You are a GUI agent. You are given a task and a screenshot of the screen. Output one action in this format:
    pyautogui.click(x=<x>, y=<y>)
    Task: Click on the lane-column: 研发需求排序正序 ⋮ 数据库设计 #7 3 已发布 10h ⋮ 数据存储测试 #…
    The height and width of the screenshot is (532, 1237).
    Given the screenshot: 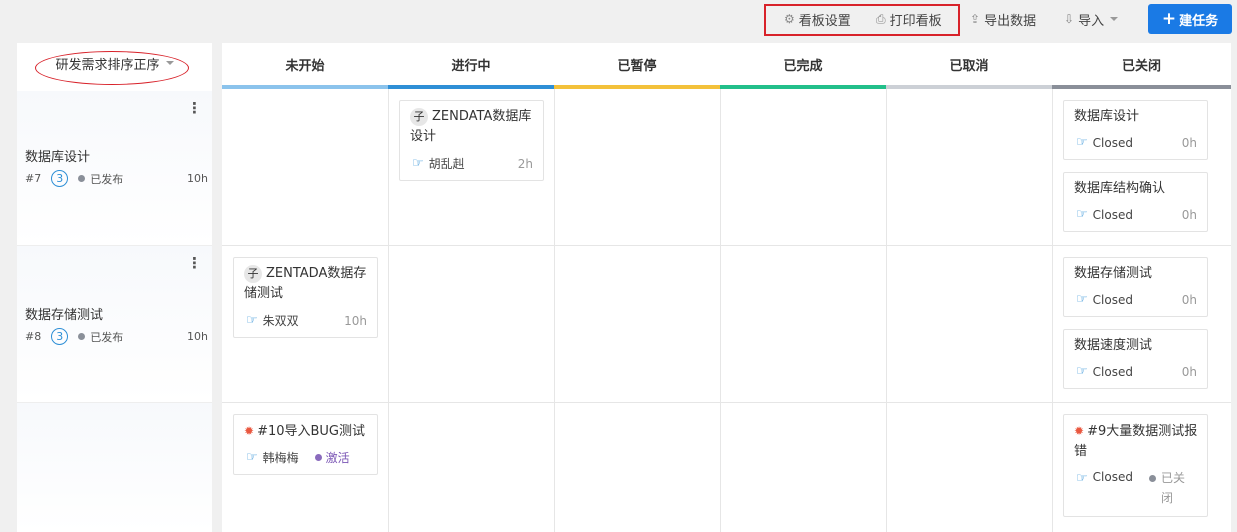 What is the action you would take?
    pyautogui.click(x=114, y=287)
    